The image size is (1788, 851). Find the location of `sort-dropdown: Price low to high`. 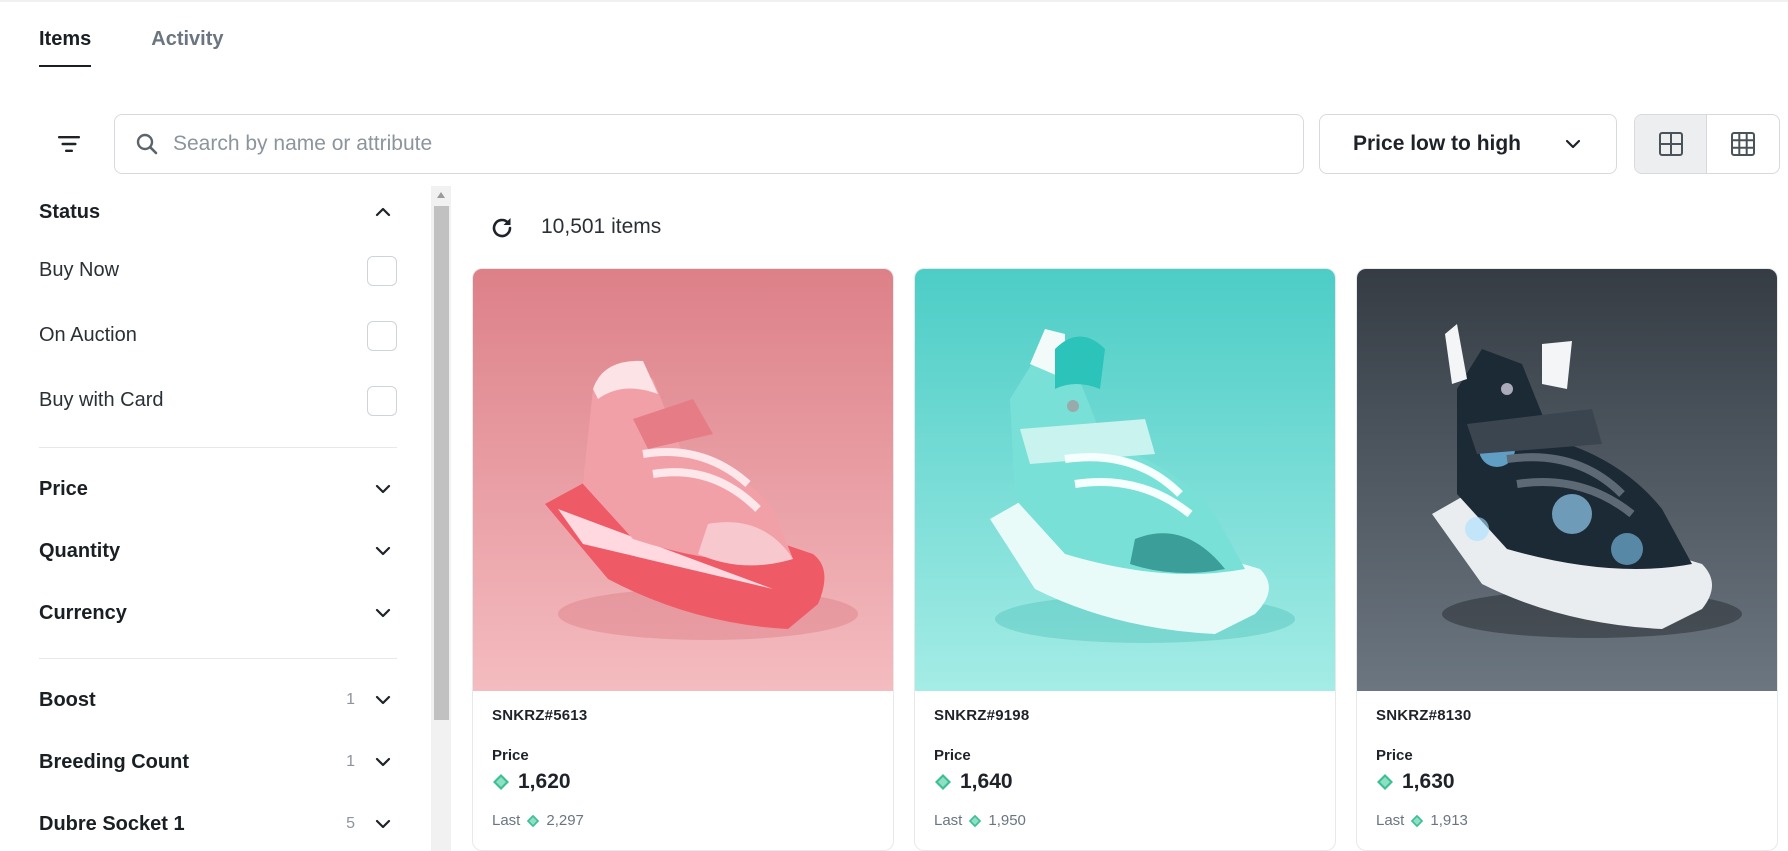

sort-dropdown: Price low to high is located at coordinates (1468, 144).